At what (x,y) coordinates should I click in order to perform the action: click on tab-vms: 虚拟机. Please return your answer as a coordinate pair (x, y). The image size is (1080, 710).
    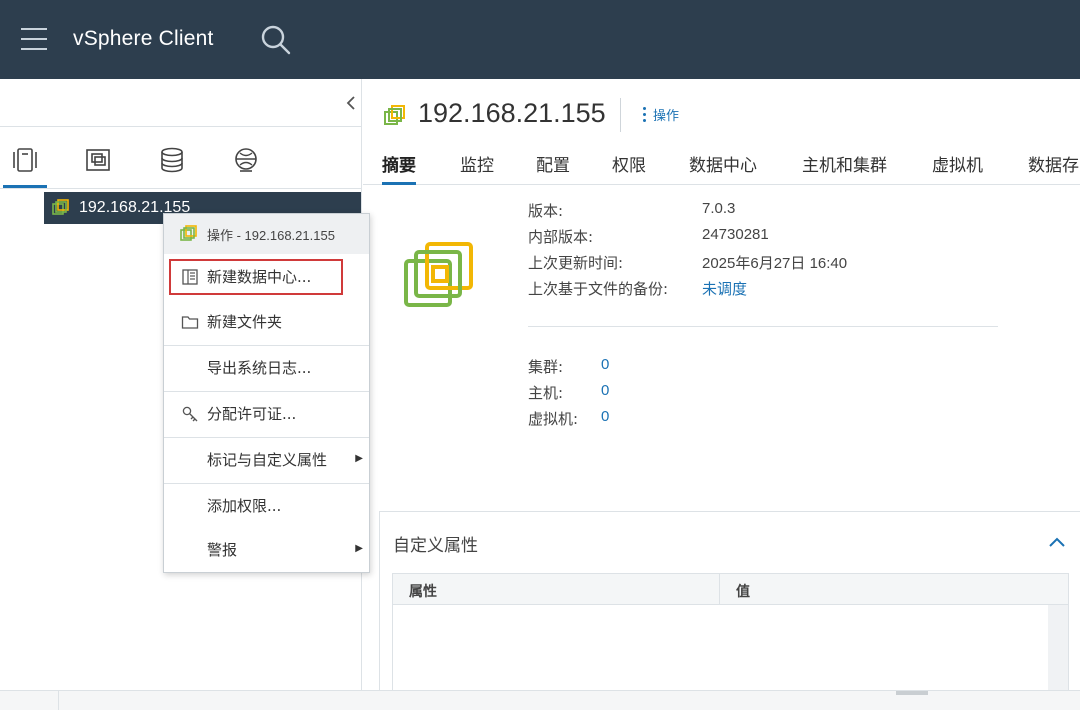
    Looking at the image, I should click on (957, 168).